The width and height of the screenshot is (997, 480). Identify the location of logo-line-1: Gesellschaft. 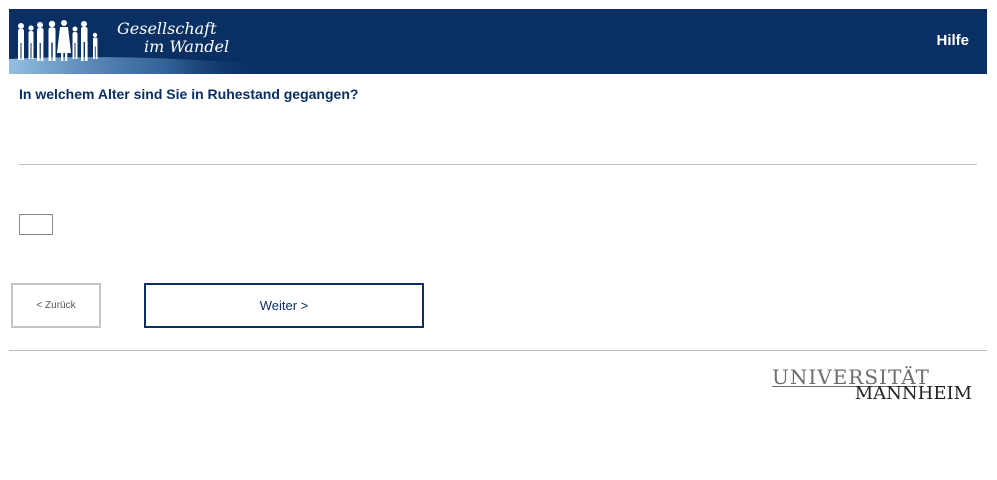
(167, 28).